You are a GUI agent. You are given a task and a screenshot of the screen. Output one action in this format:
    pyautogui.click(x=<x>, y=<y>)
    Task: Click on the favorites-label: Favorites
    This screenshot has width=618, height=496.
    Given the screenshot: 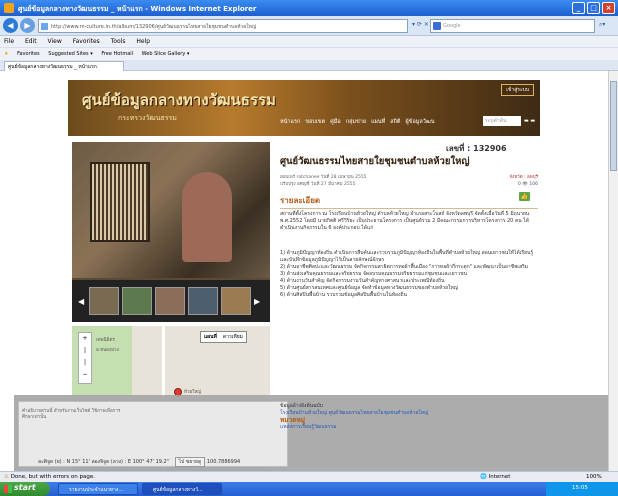 What is the action you would take?
    pyautogui.click(x=28, y=54)
    